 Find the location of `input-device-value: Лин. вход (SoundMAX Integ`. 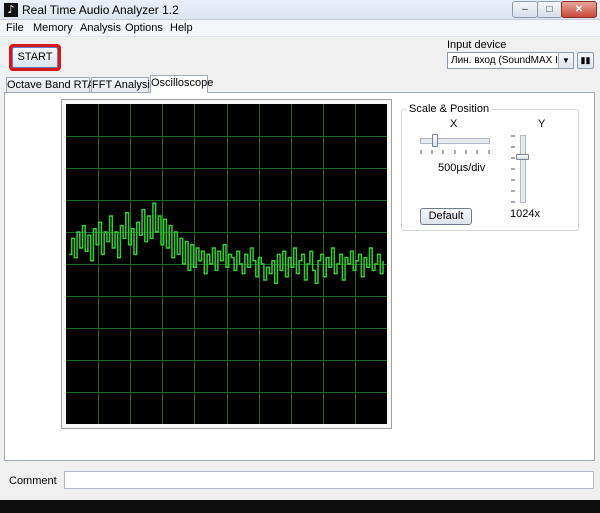

input-device-value: Лин. вход (SoundMAX Integ is located at coordinates (504, 60).